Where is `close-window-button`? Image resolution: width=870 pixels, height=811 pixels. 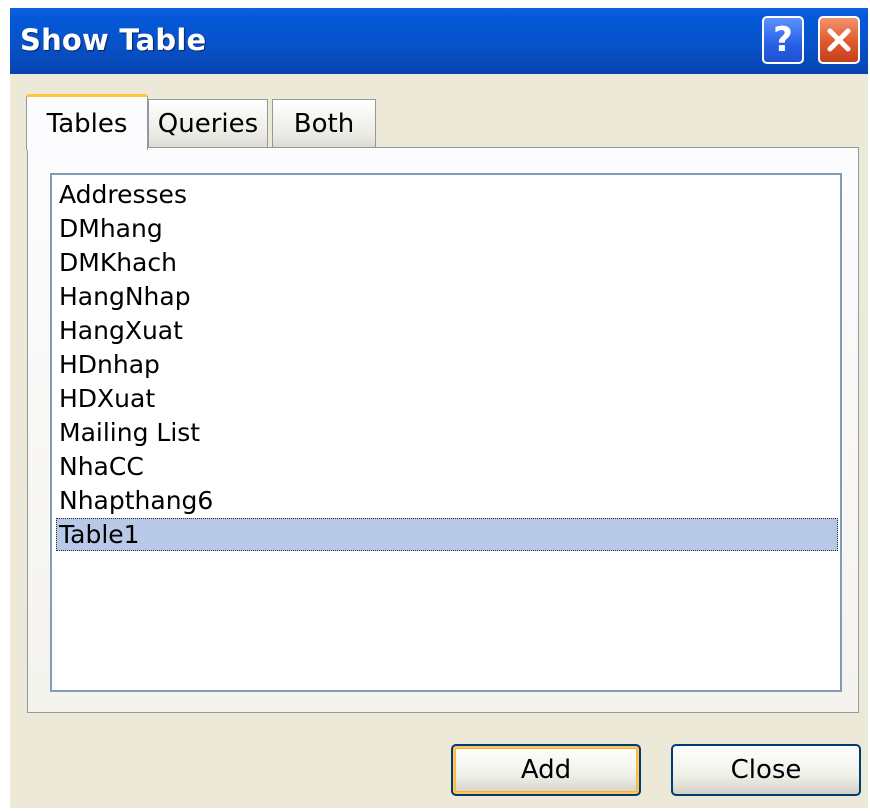 close-window-button is located at coordinates (839, 40).